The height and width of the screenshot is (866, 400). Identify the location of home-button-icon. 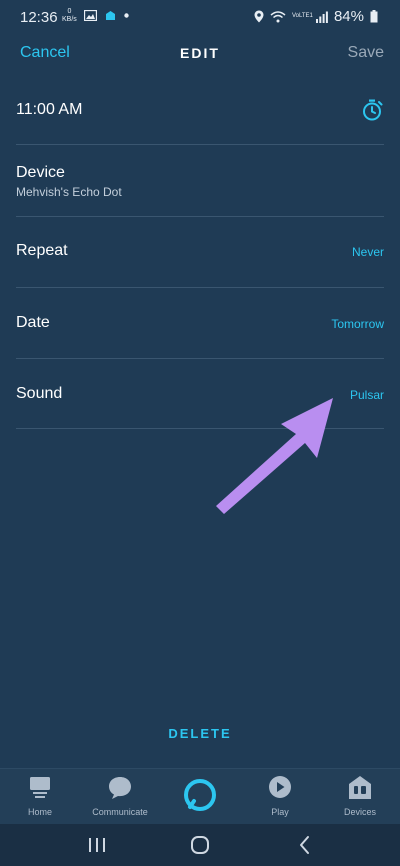
(200, 845).